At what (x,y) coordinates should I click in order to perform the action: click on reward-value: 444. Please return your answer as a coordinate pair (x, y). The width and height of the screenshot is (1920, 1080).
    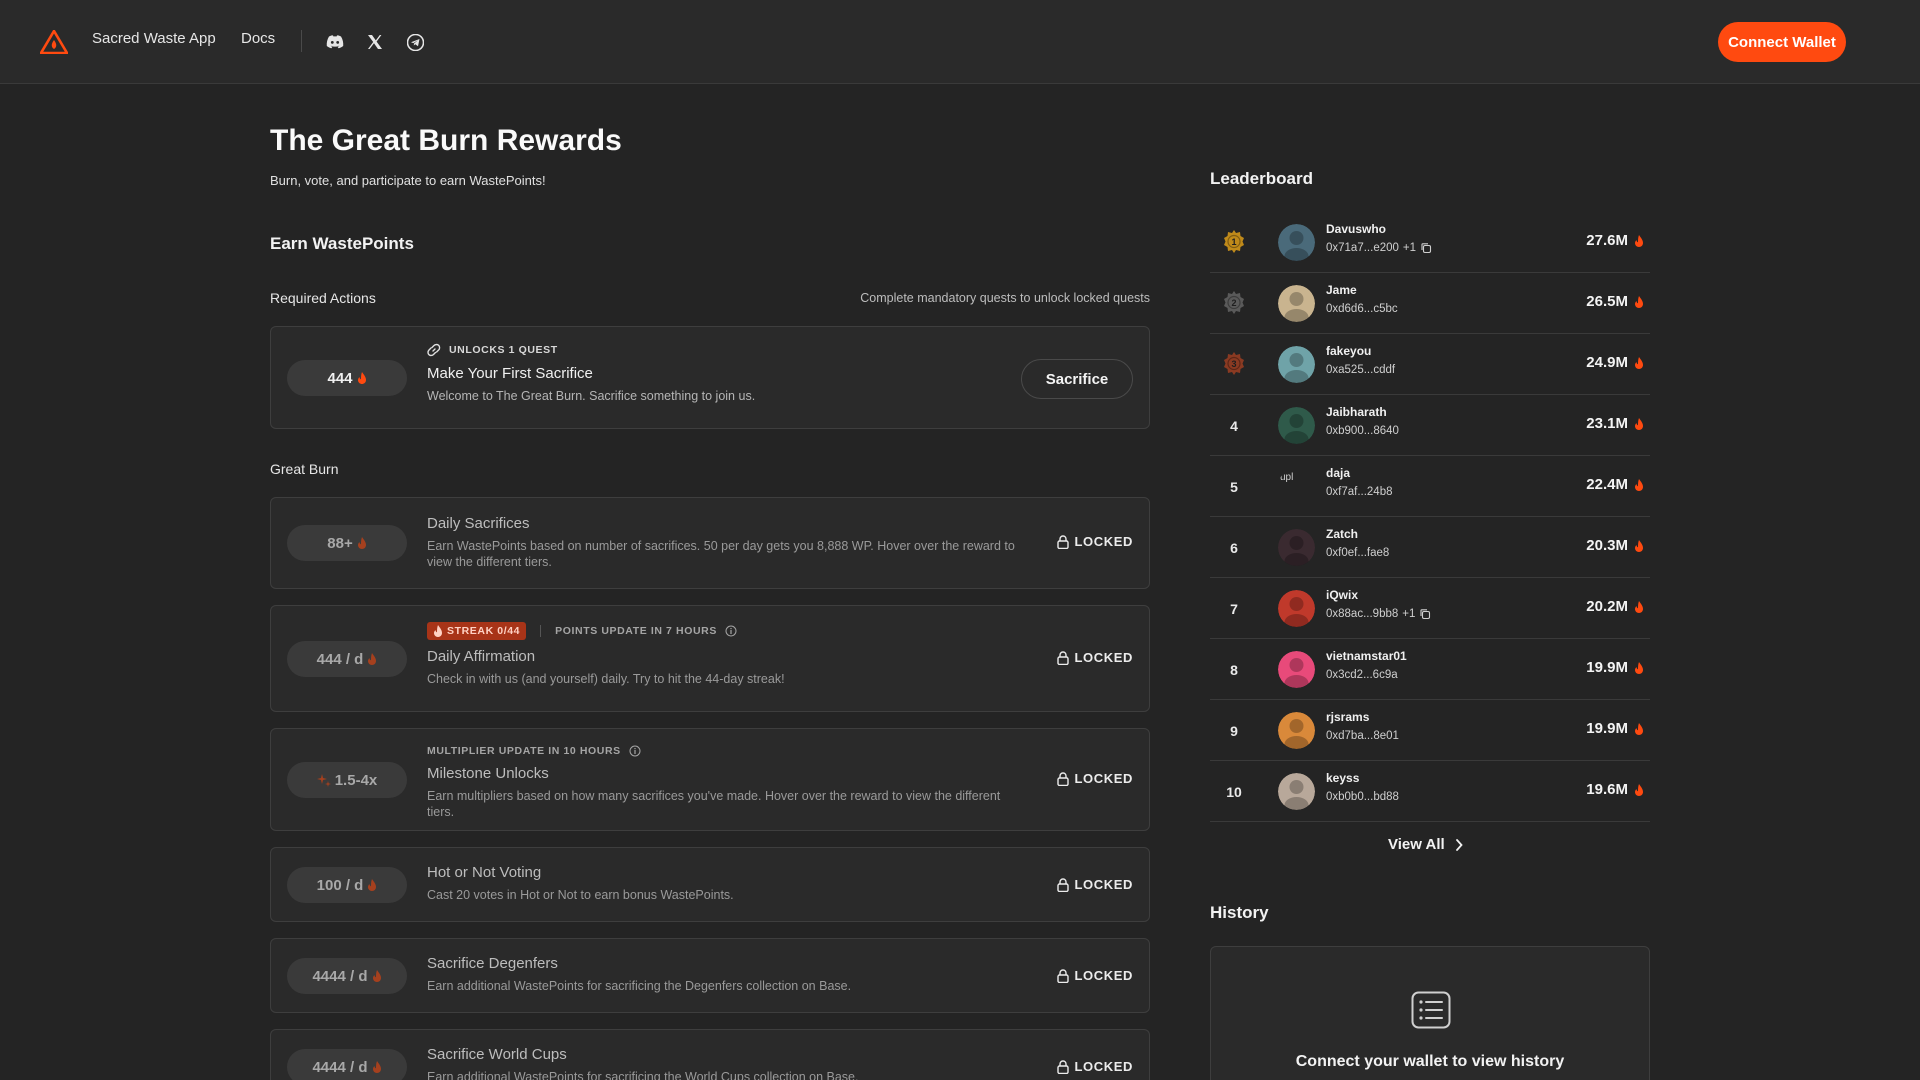
    Looking at the image, I should click on (340, 378).